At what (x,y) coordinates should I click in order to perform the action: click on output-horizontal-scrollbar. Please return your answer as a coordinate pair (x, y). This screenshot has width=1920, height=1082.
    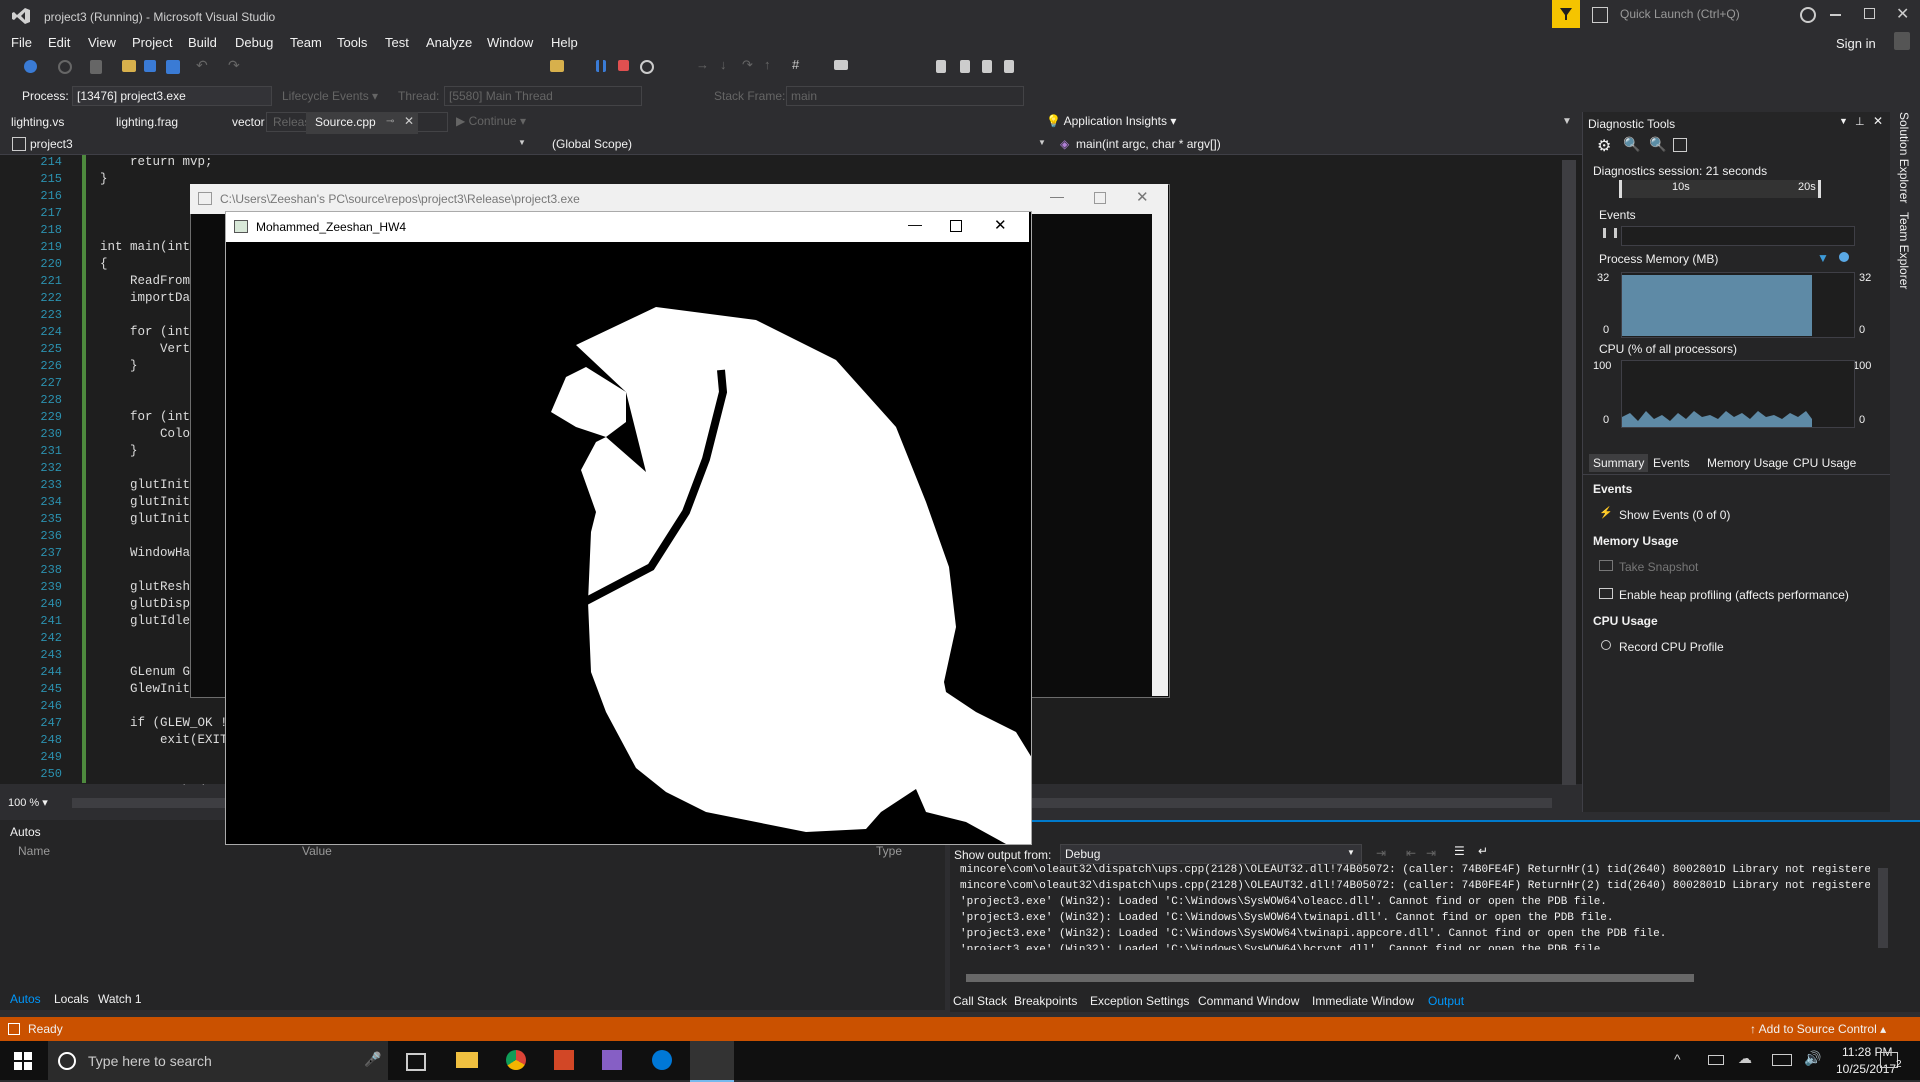
    Looking at the image, I should click on (1330, 978).